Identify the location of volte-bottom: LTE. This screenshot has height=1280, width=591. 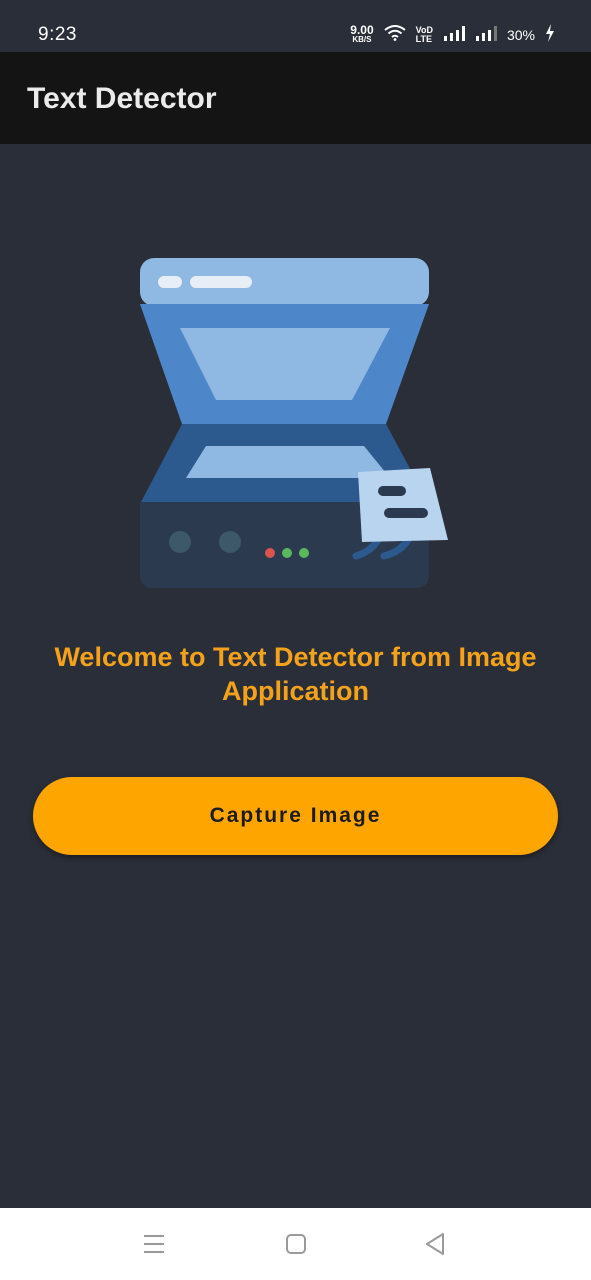
(423, 38).